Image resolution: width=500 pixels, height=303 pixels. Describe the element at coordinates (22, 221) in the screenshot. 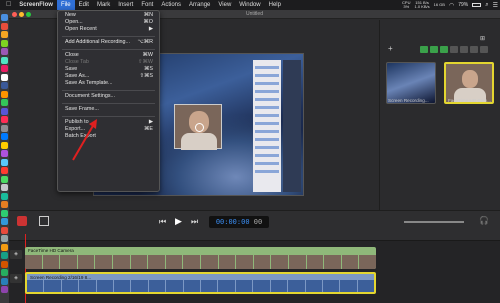

I see `snapshot-icon` at that location.